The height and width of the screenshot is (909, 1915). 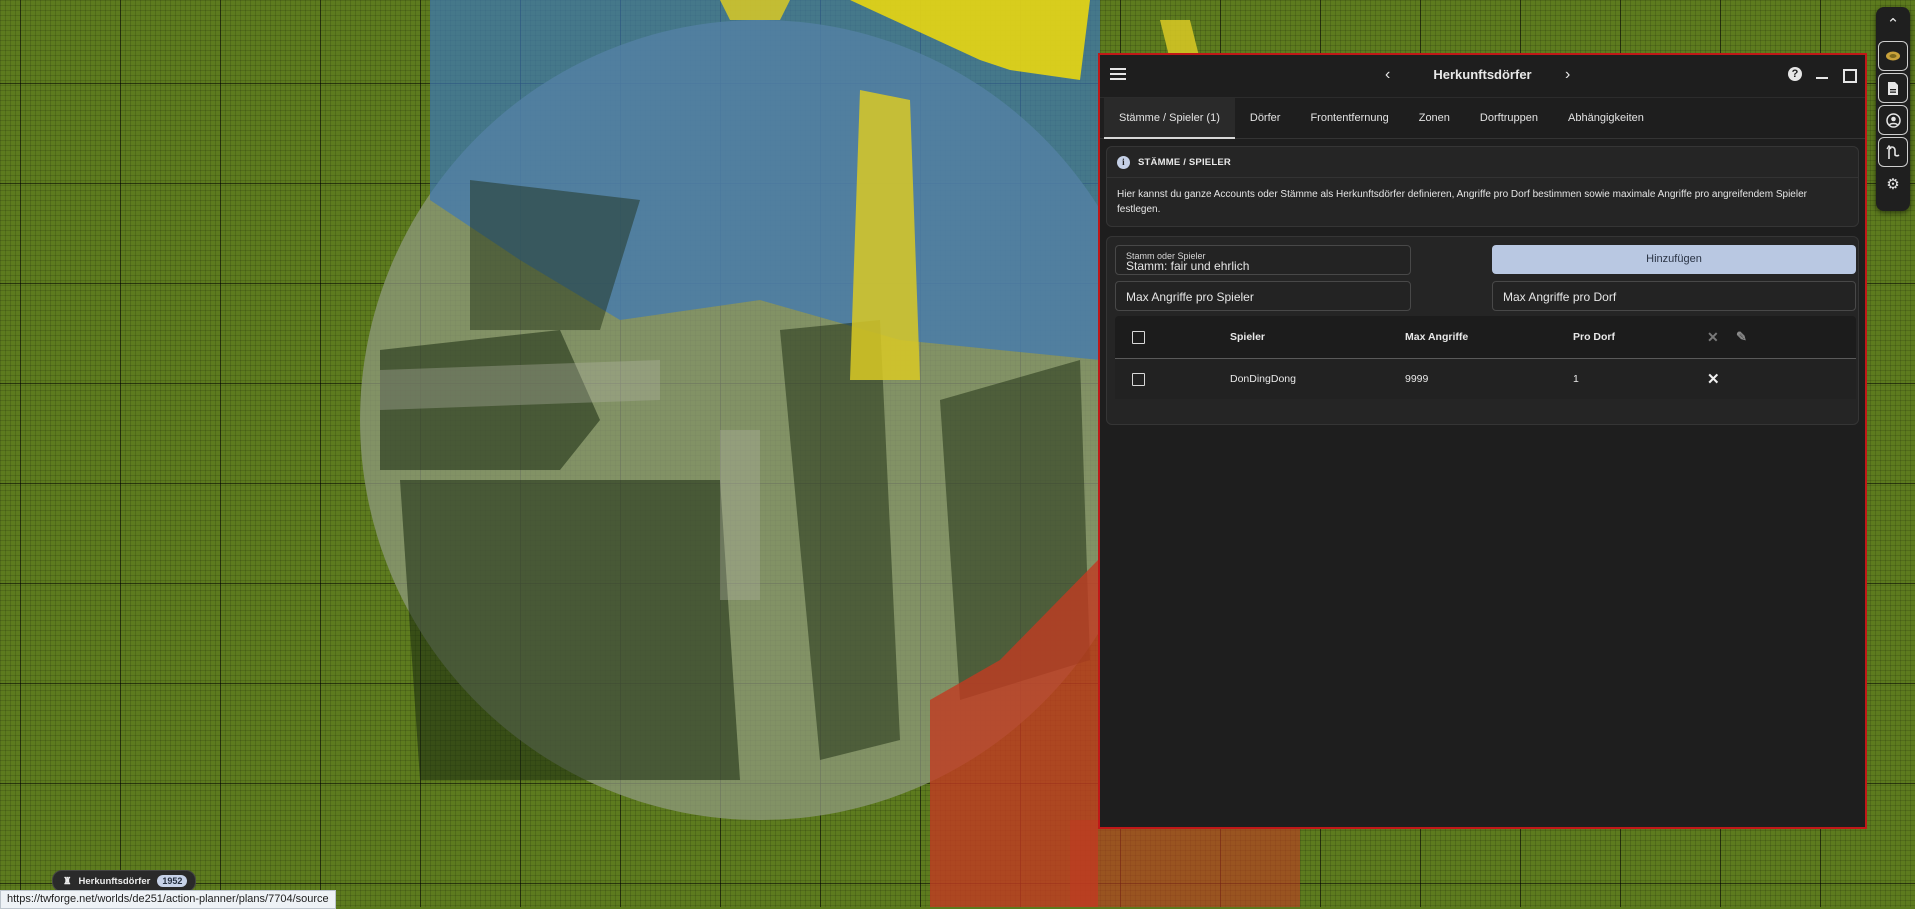 What do you see at coordinates (1713, 337) in the screenshot?
I see `delete-selected-icon: ✕` at bounding box center [1713, 337].